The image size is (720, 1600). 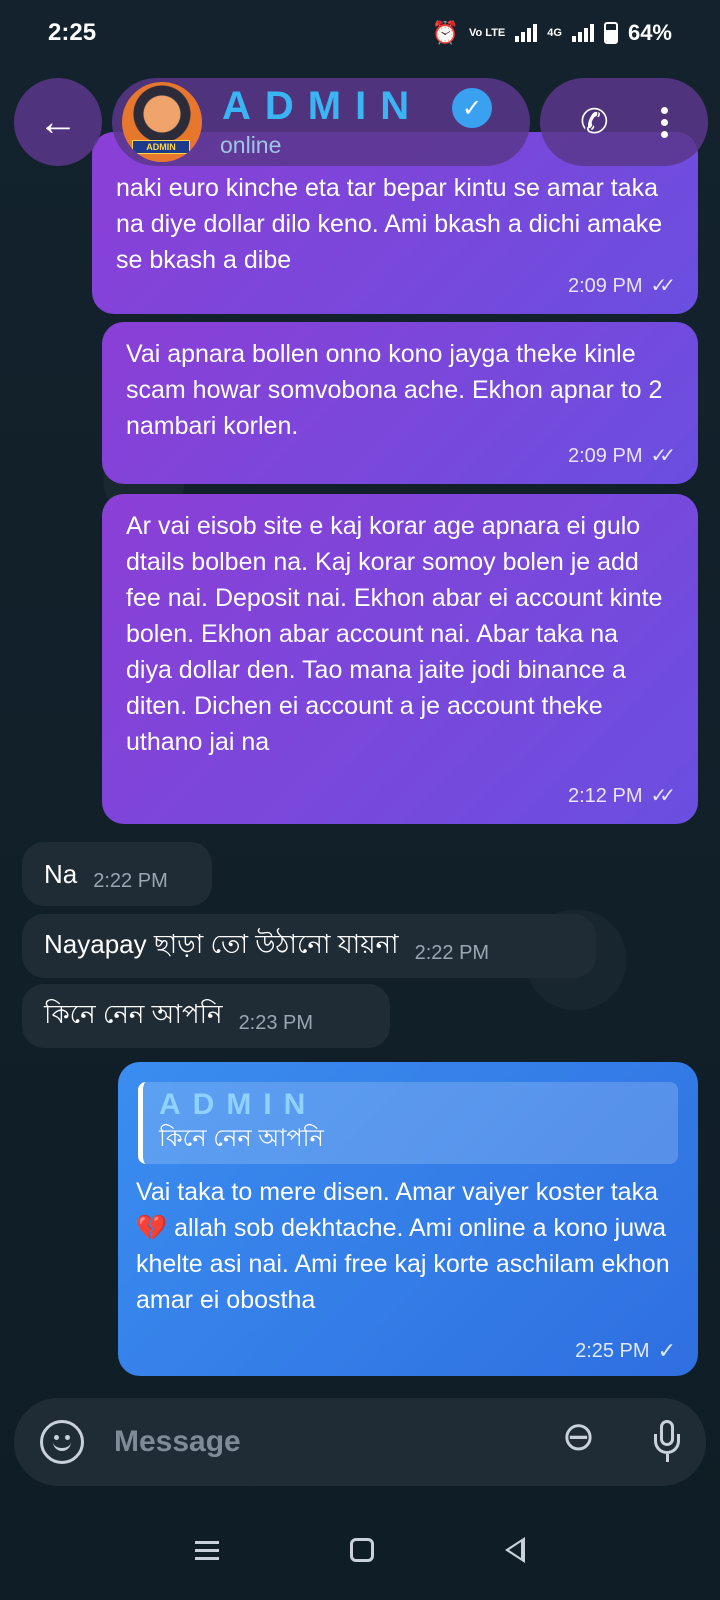 What do you see at coordinates (152, 1228) in the screenshot?
I see `broken-heart-icon: 💔` at bounding box center [152, 1228].